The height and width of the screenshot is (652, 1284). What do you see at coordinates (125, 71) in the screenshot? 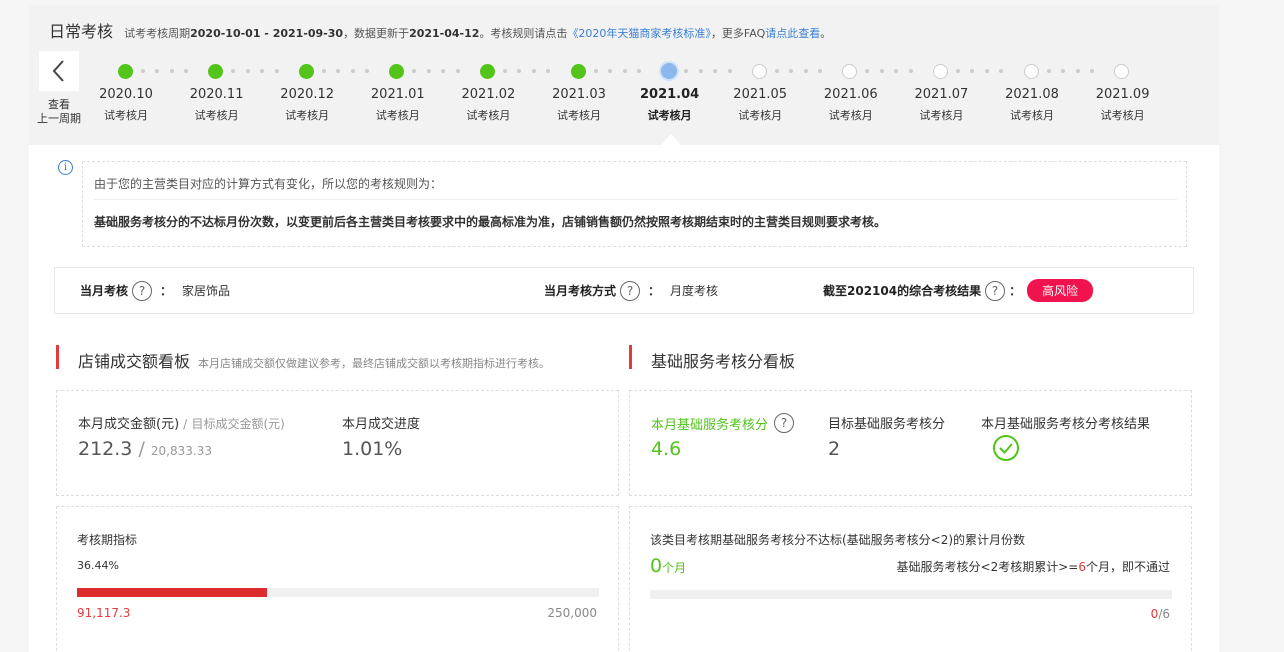
I see `timeline-dot-2020.10` at bounding box center [125, 71].